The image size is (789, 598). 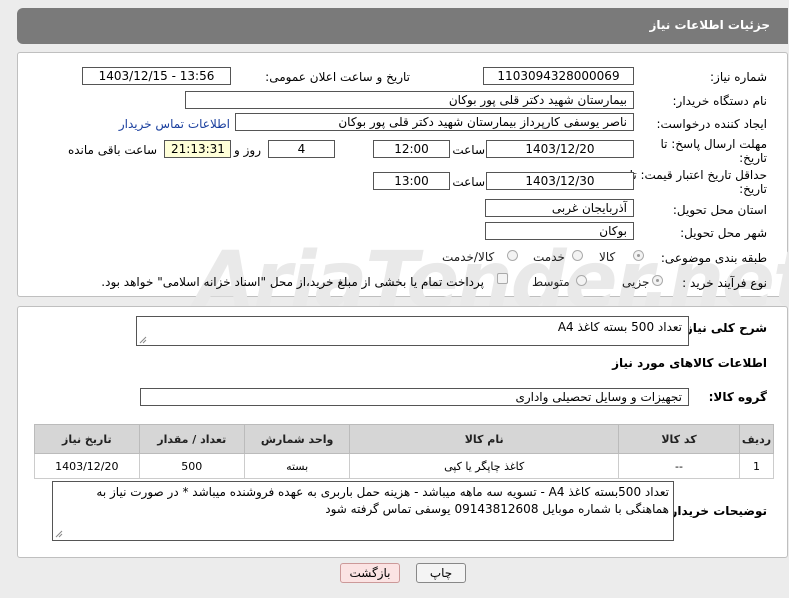 What do you see at coordinates (402, 26) in the screenshot?
I see `page-header: جزئیات اطلاعات نیاز` at bounding box center [402, 26].